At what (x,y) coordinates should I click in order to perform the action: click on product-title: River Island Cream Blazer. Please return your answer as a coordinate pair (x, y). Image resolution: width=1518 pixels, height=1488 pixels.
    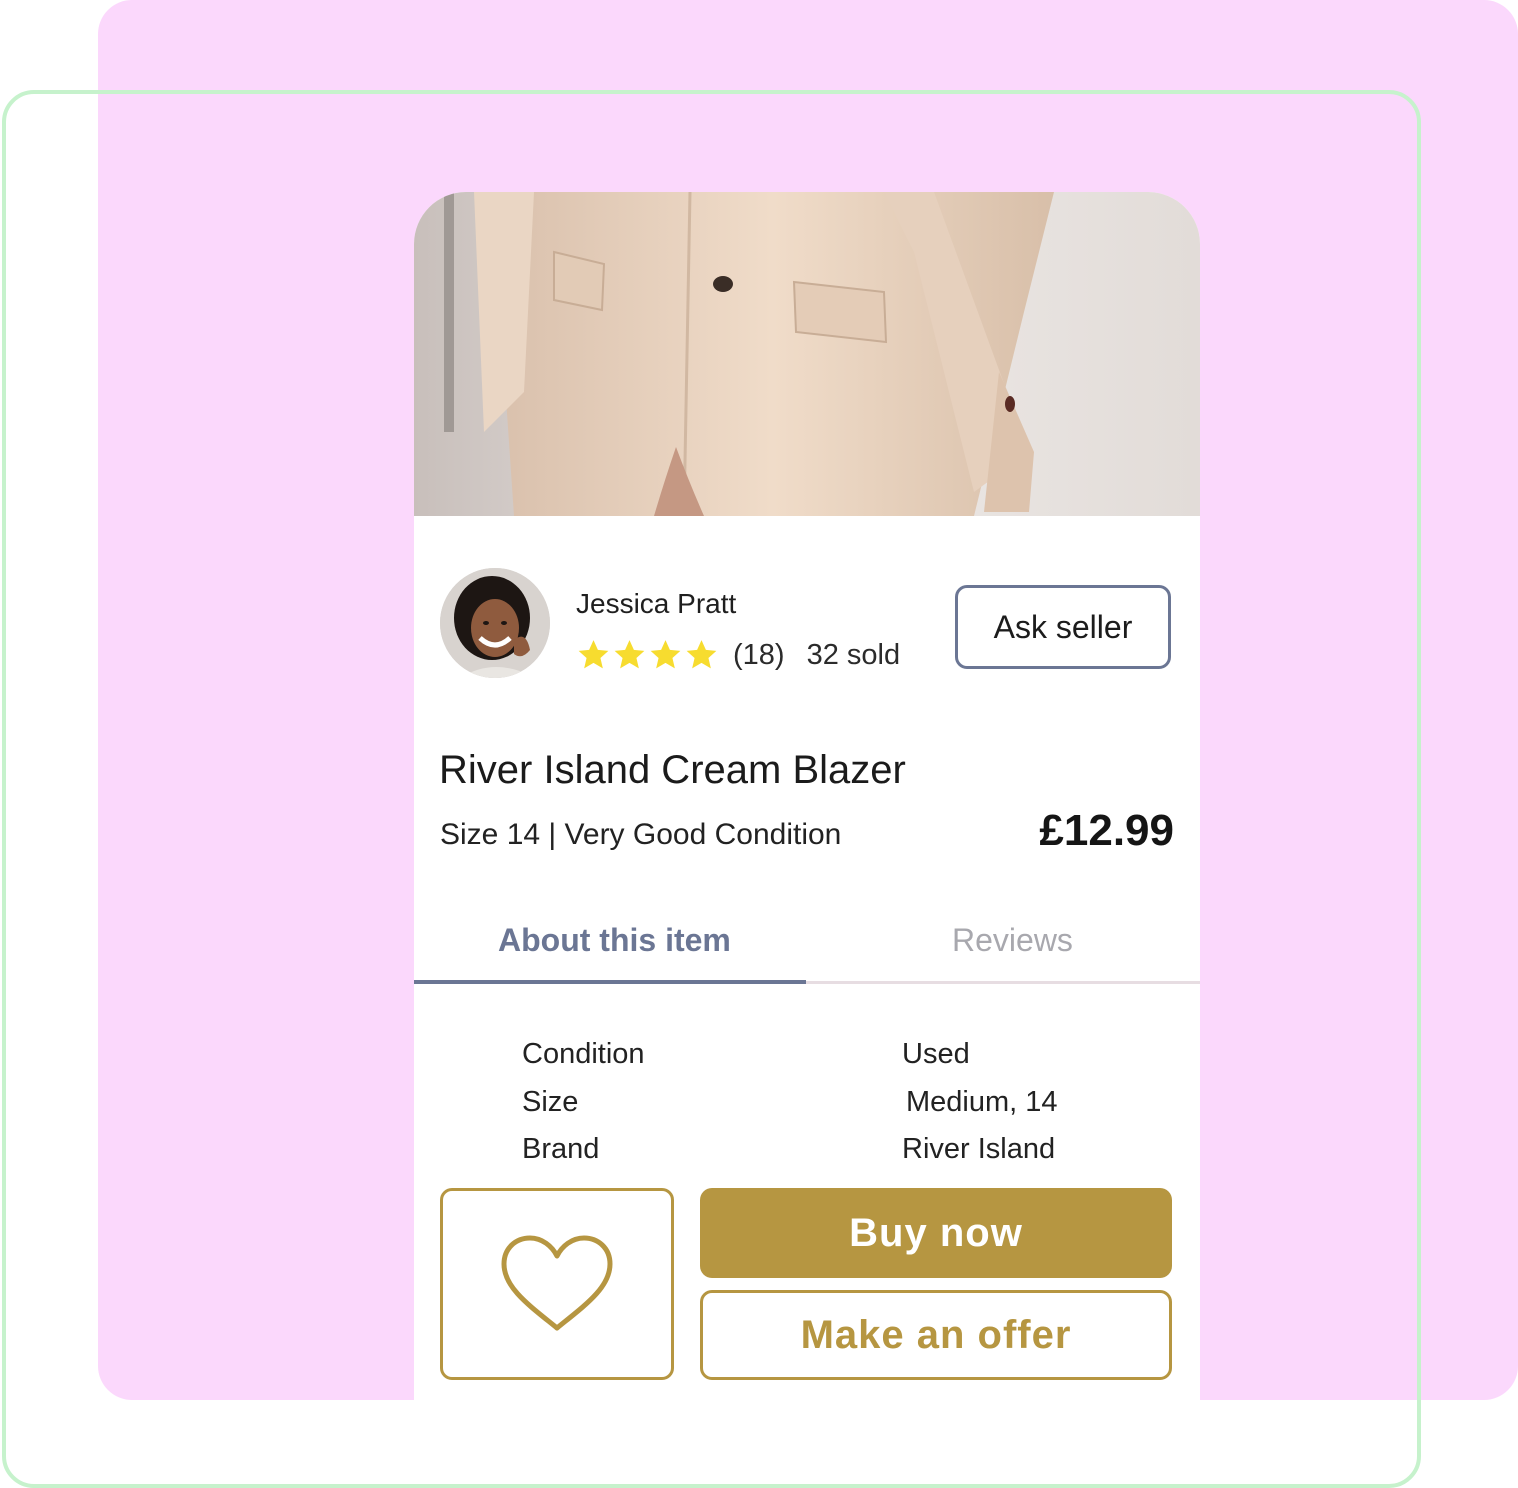
    Looking at the image, I should click on (672, 770).